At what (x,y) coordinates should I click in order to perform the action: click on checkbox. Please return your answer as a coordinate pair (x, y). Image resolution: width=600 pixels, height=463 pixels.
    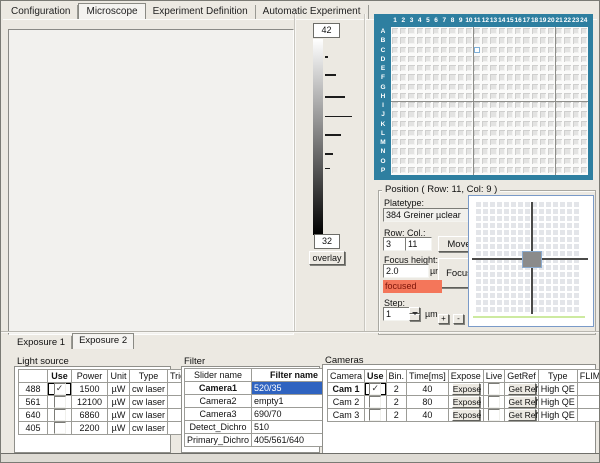
    Looking at the image, I should click on (494, 402).